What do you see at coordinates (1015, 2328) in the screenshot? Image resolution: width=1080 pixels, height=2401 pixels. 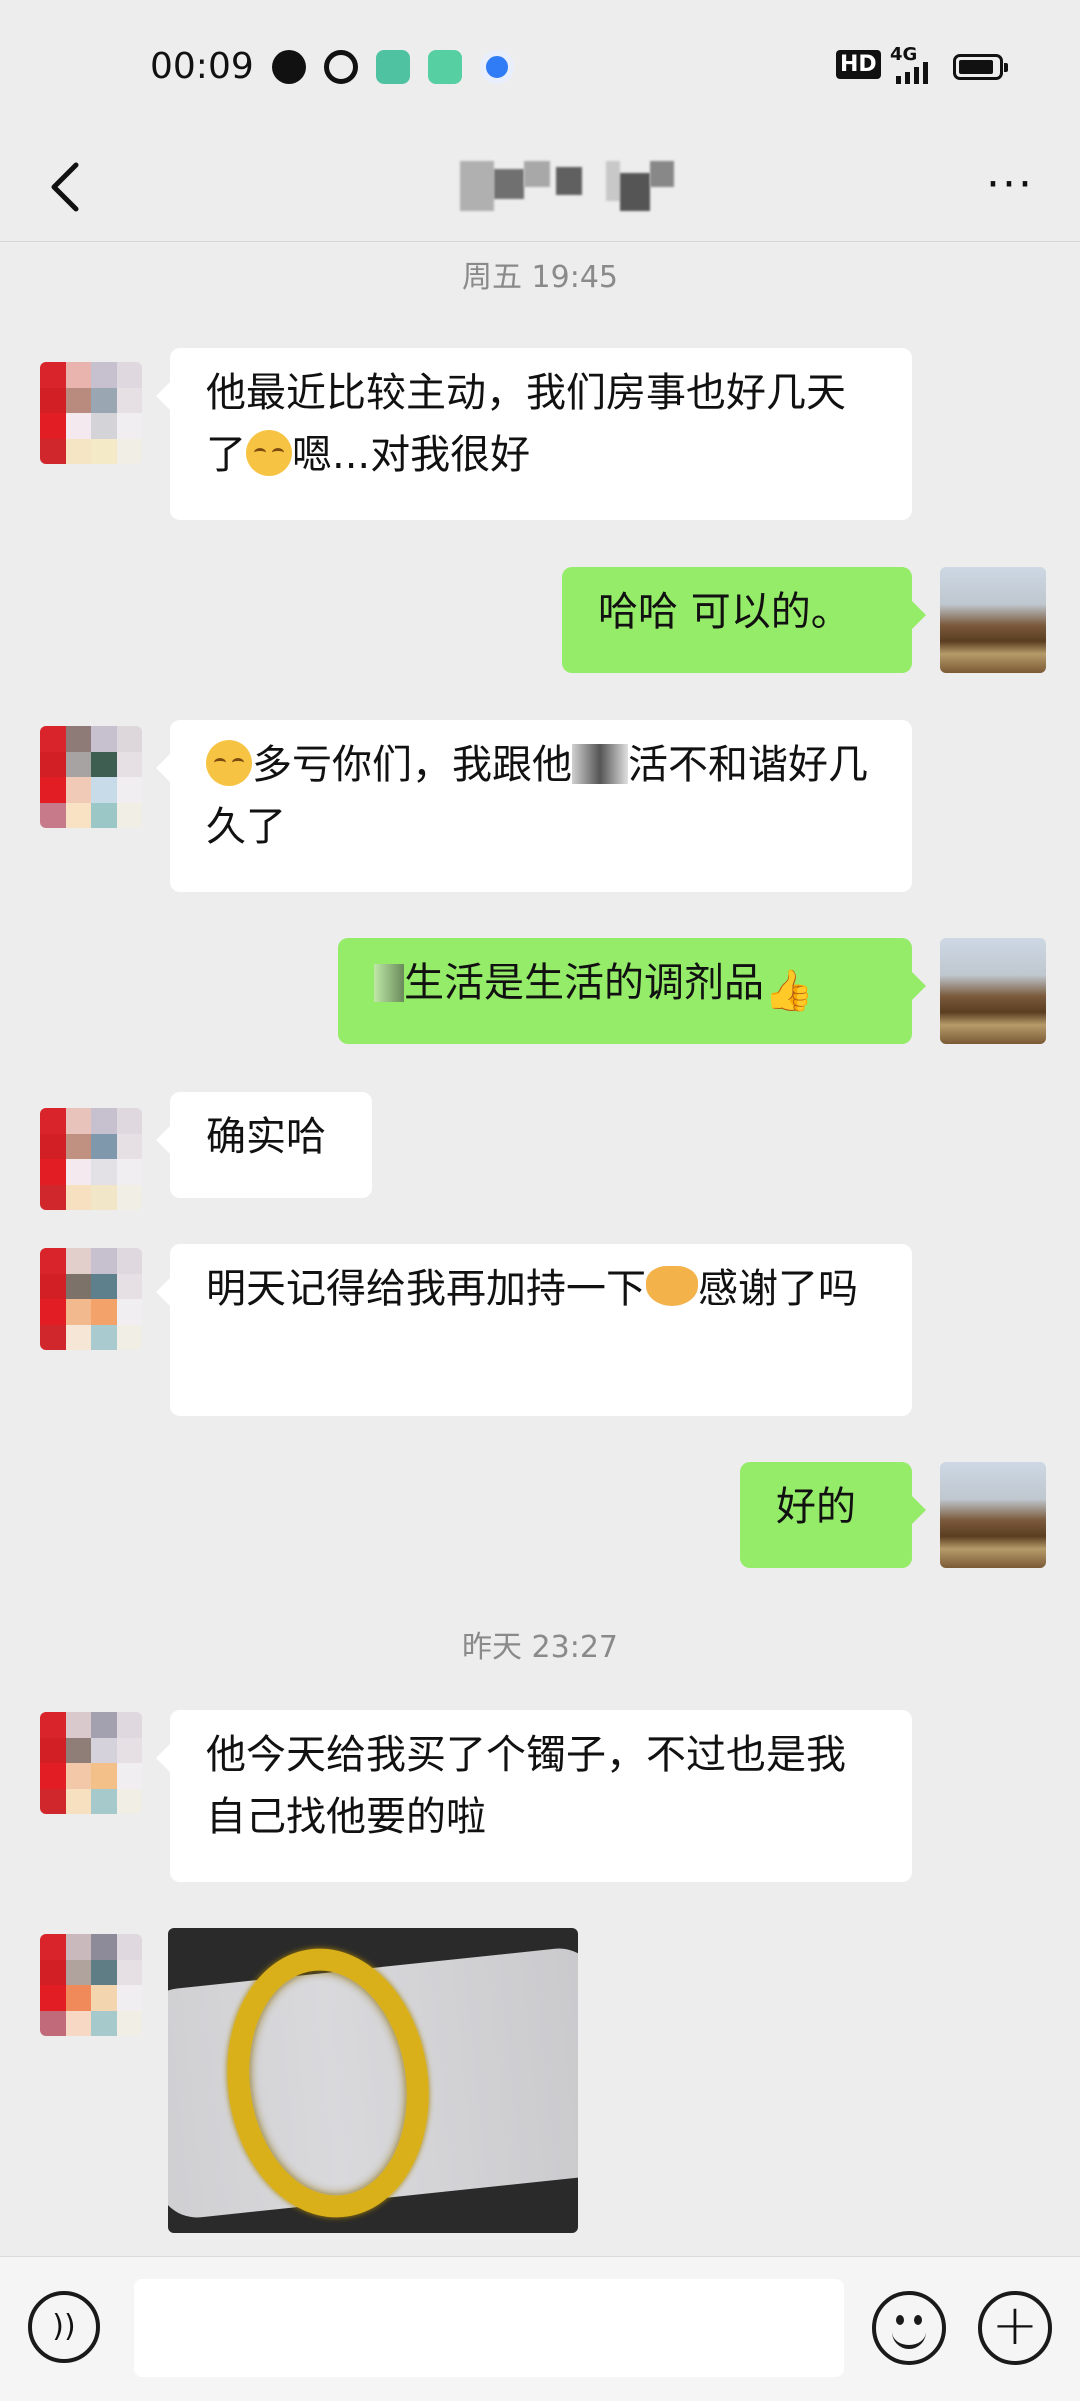 I see `plus-icon: +` at bounding box center [1015, 2328].